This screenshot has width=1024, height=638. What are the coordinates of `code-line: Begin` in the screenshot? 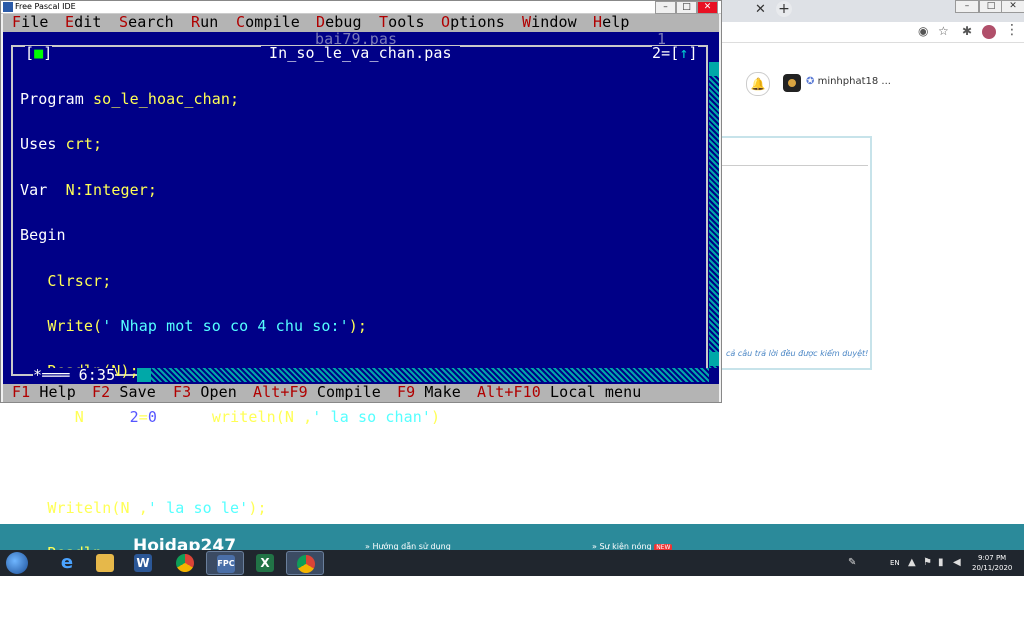 It's located at (43, 235).